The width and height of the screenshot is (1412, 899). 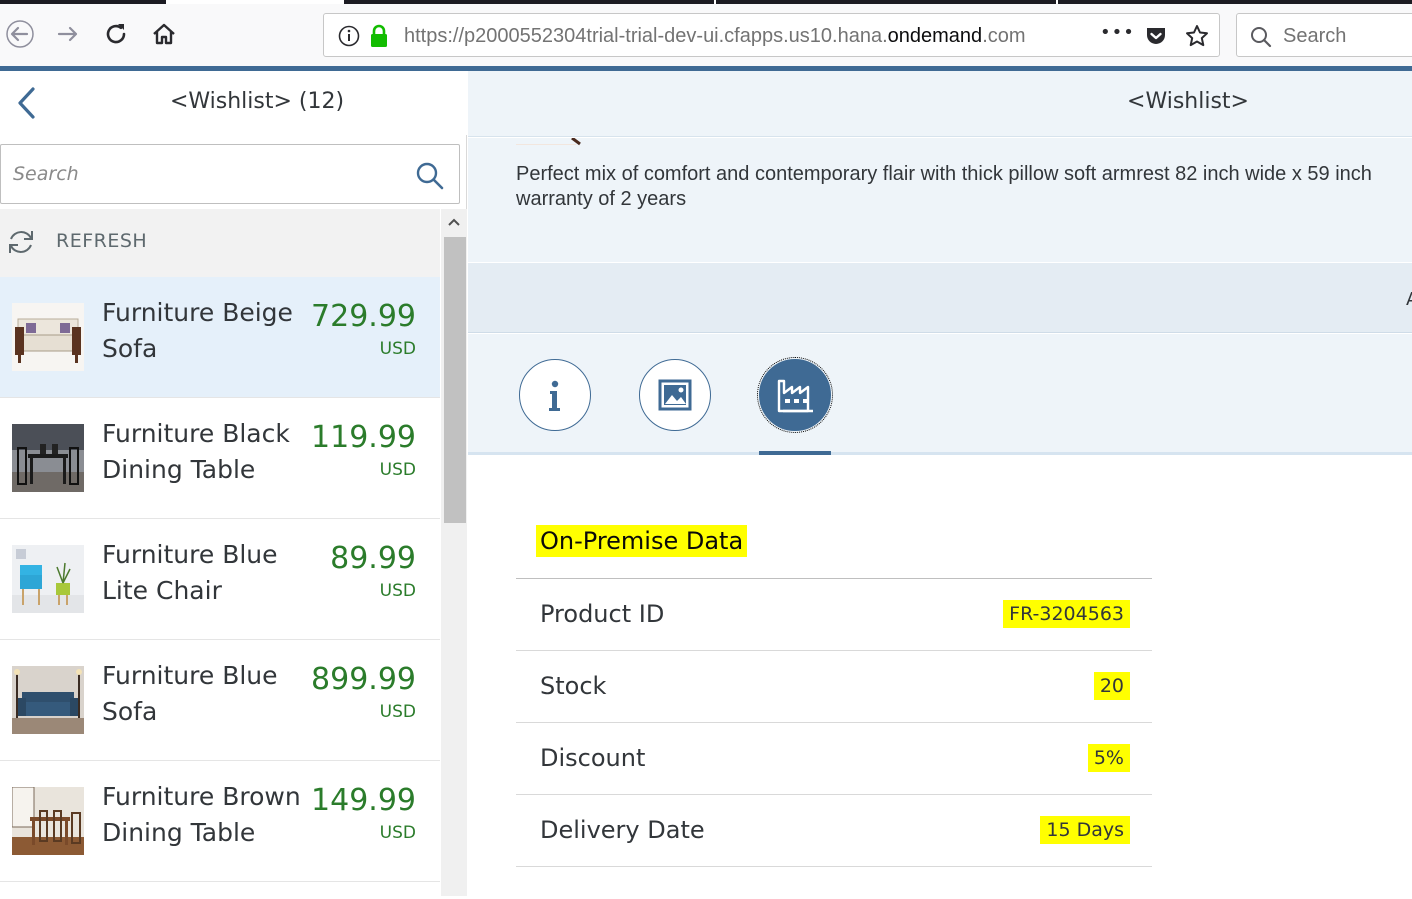 I want to click on refresh-label: REFRESH, so click(x=102, y=241).